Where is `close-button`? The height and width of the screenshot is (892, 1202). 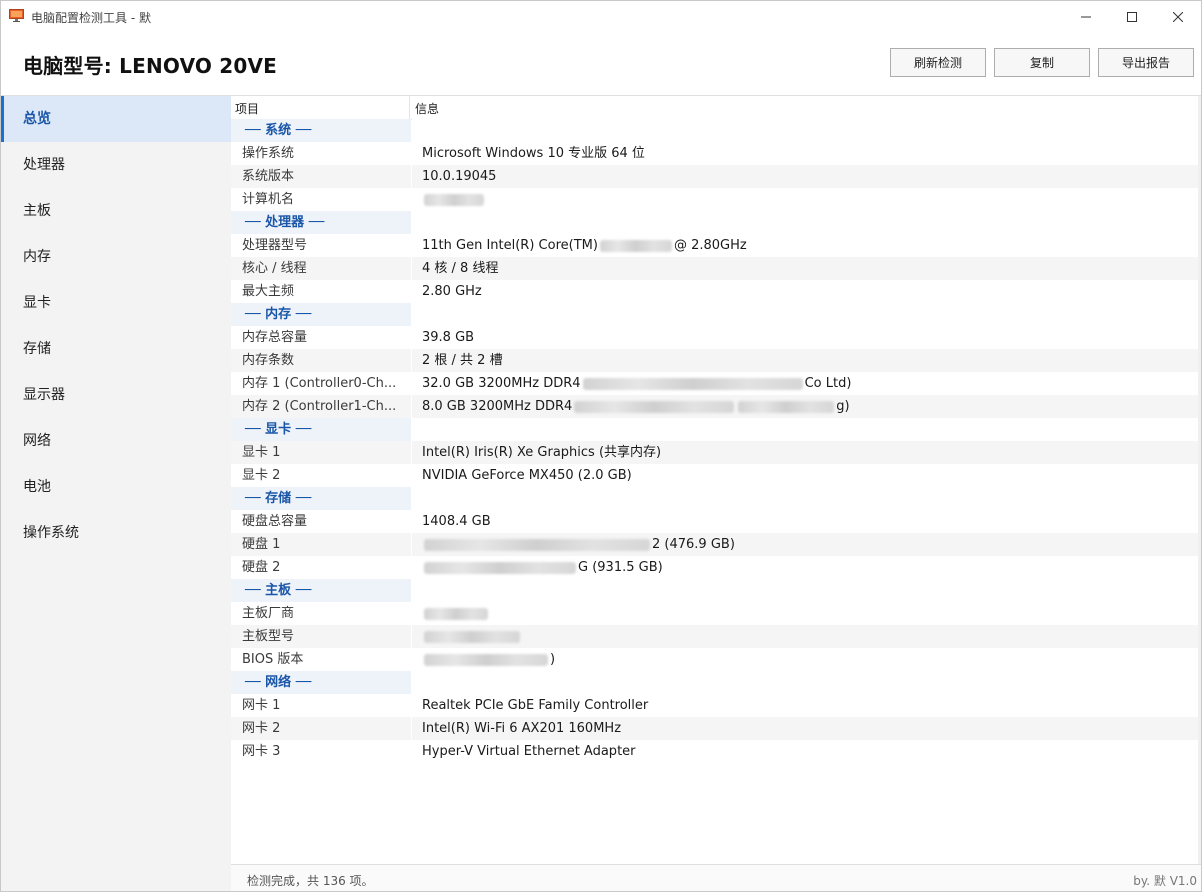 close-button is located at coordinates (1178, 16).